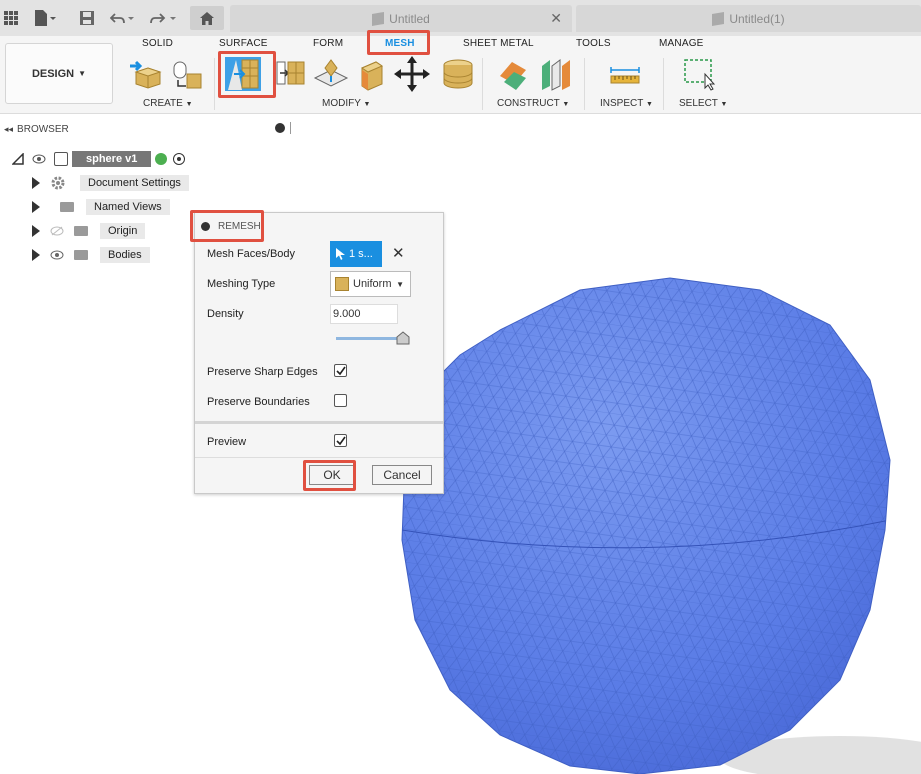  What do you see at coordinates (328, 43) in the screenshot?
I see `tab-form: FORM` at bounding box center [328, 43].